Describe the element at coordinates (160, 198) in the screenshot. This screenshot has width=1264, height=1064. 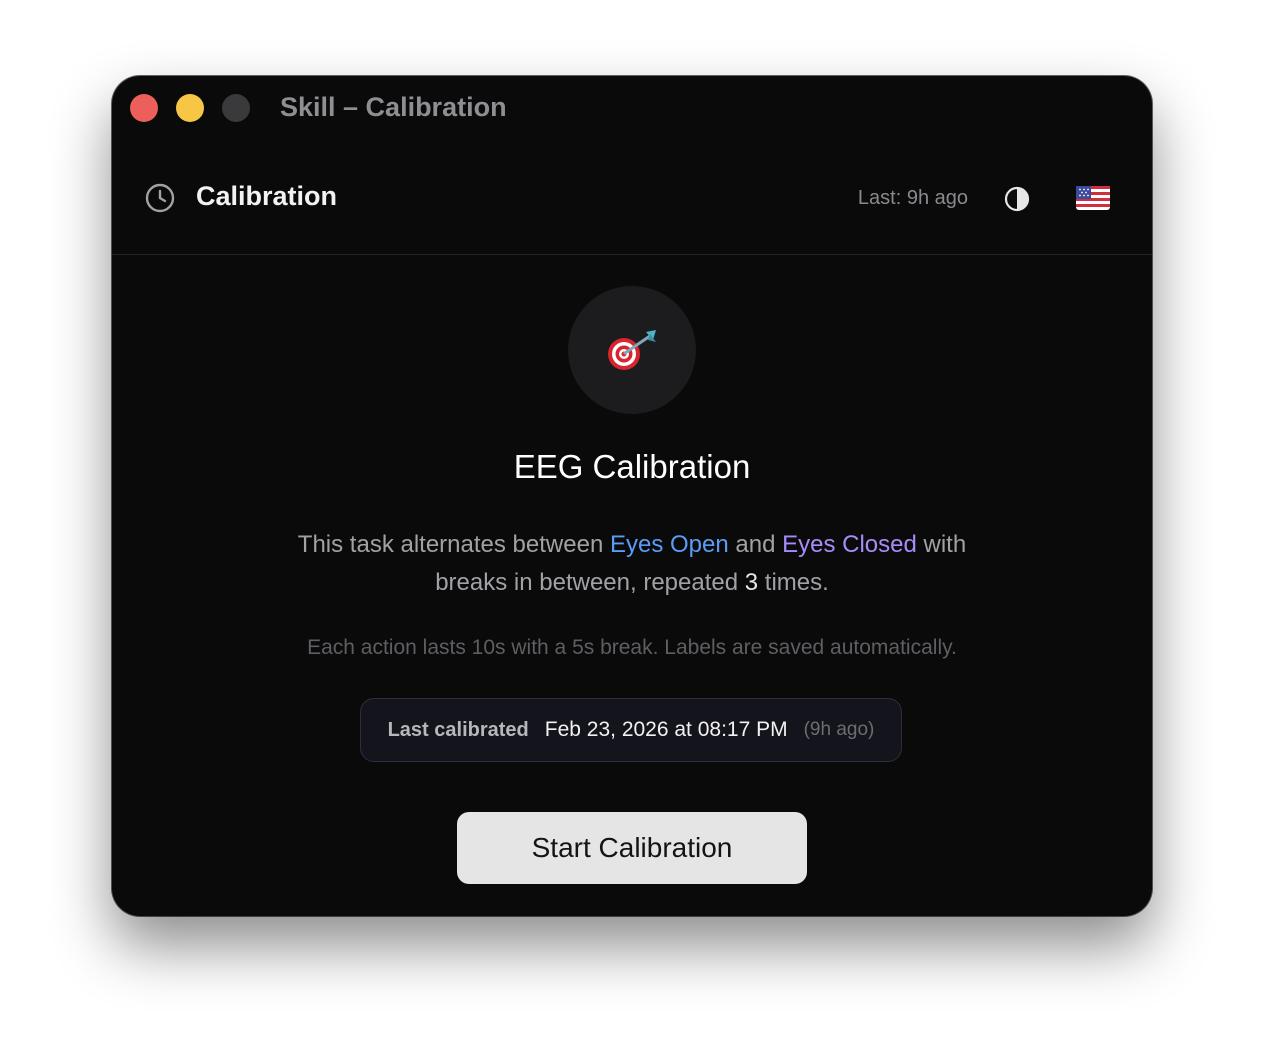
I see `history-icon` at that location.